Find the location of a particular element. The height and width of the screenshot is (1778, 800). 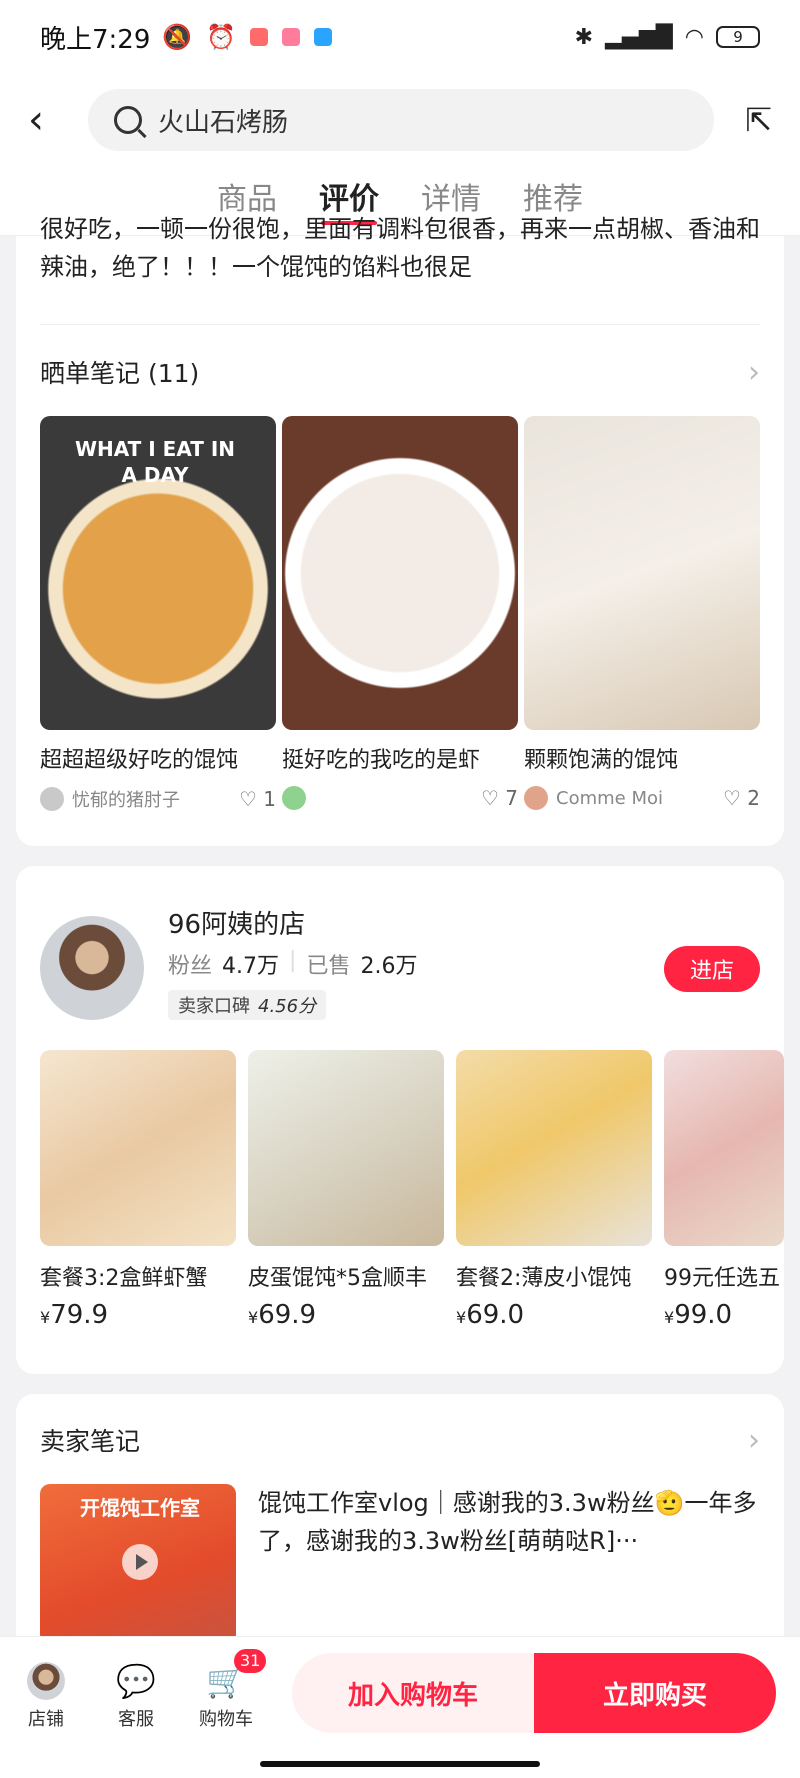

store-avatar-wrap is located at coordinates (46, 1681).